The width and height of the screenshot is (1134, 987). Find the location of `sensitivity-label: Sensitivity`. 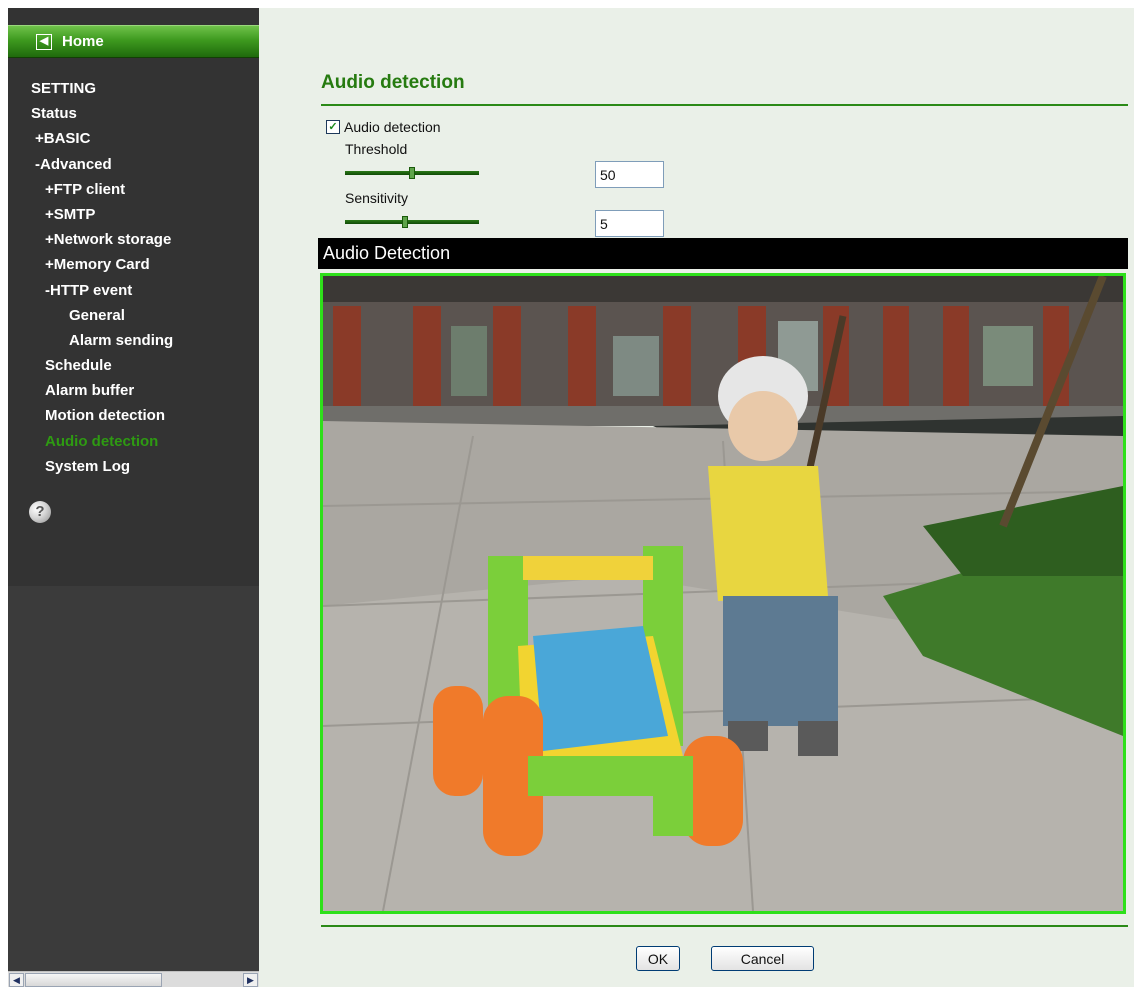

sensitivity-label: Sensitivity is located at coordinates (377, 198).